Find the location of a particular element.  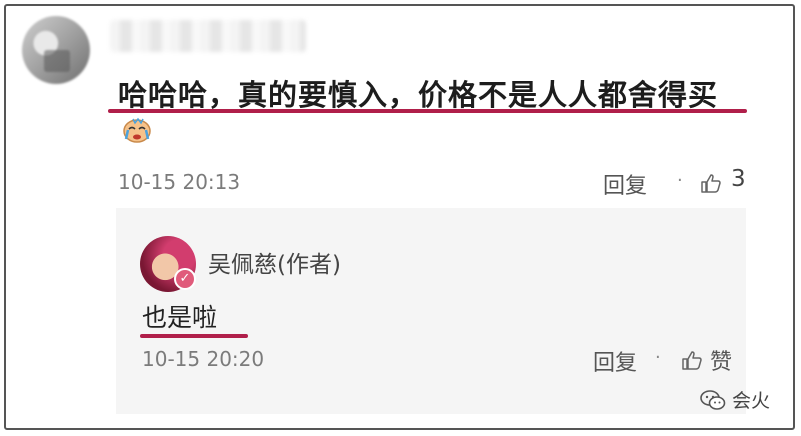

reply-underline is located at coordinates (194, 336).